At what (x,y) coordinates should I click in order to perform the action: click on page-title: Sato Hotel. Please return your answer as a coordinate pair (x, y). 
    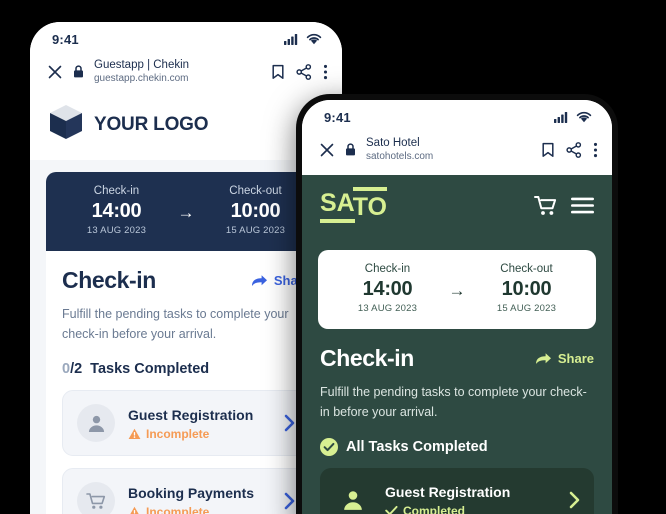
    Looking at the image, I should click on (393, 143).